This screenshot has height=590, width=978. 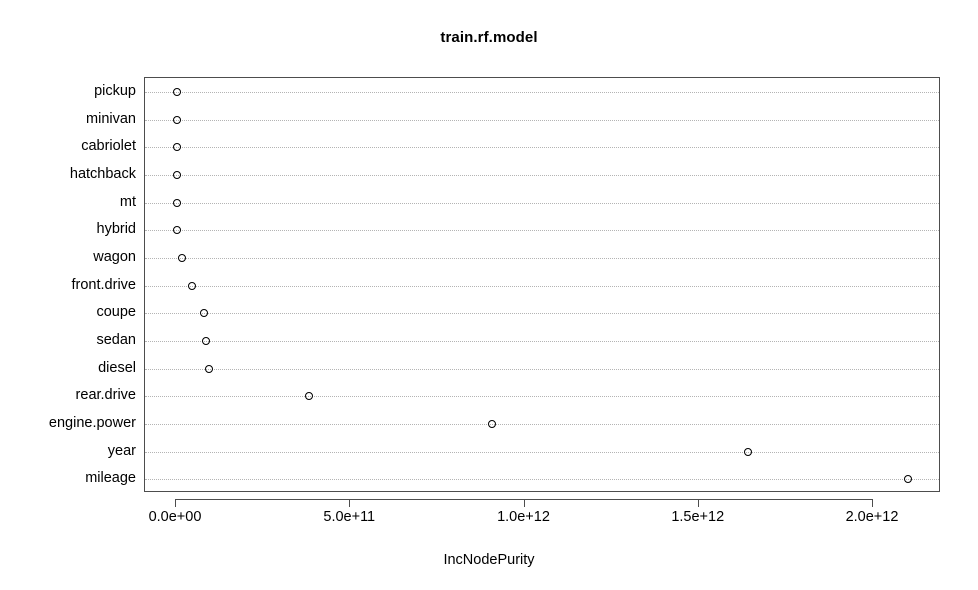 I want to click on x-axis-title: IncNodePurity, so click(x=489, y=560).